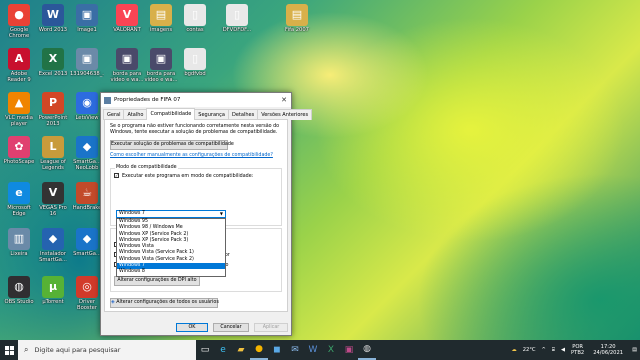 The image size is (640, 360). I want to click on desktop-icon-label: Excel 2013, so click(53, 74).